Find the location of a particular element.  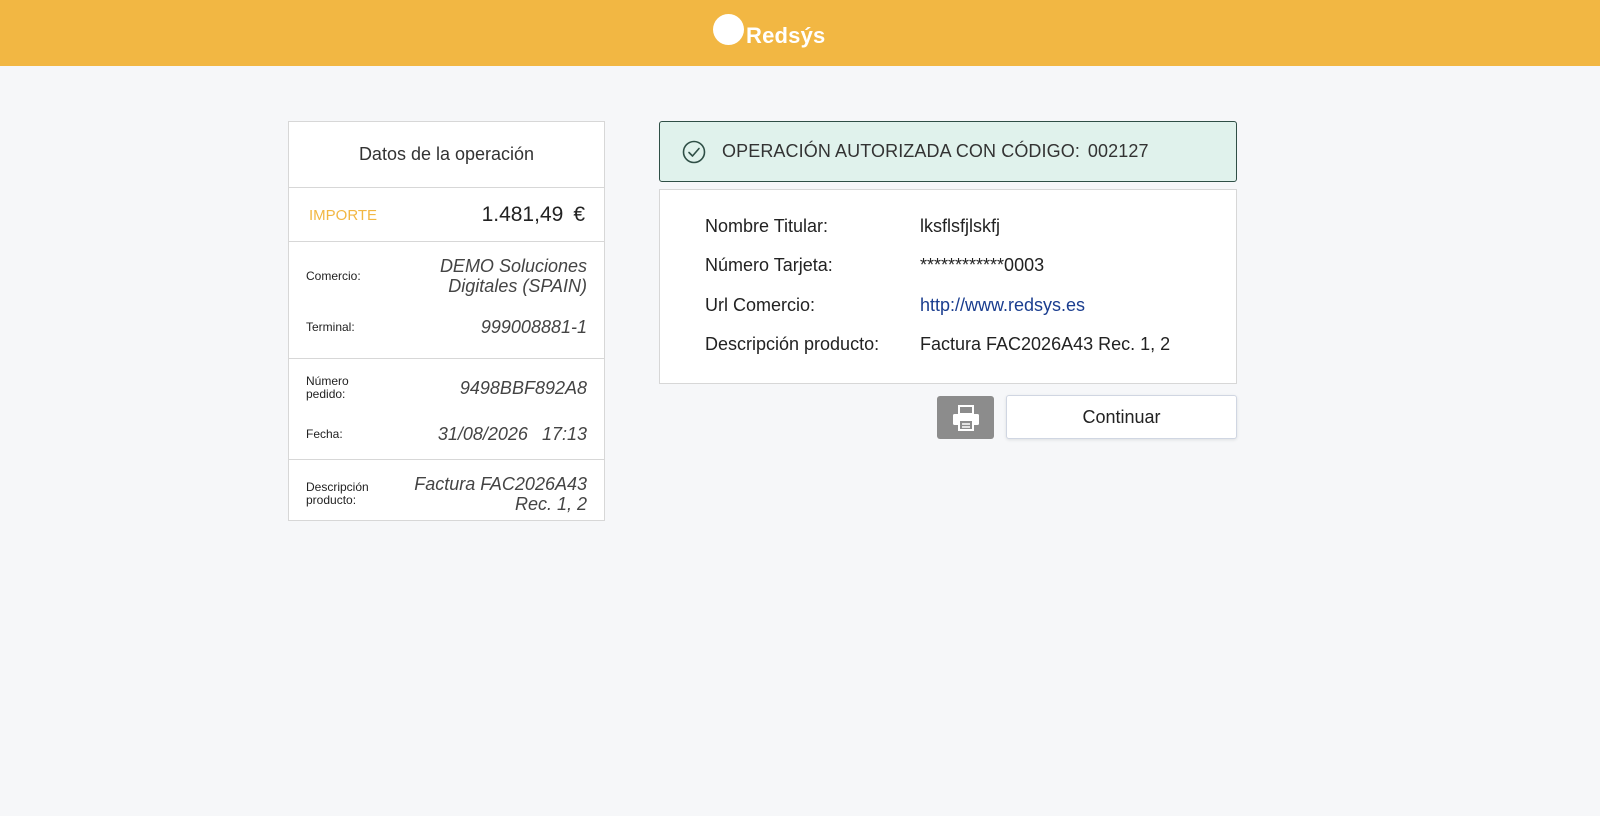

print-button is located at coordinates (965, 417).